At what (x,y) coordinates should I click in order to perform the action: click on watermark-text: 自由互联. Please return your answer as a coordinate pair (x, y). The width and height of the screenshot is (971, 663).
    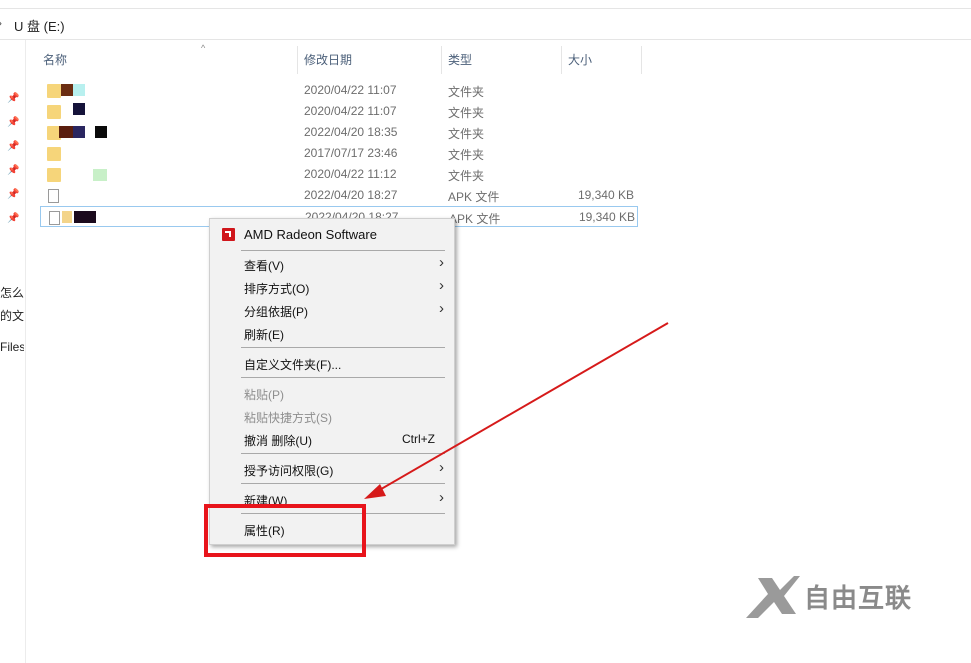
    Looking at the image, I should click on (858, 598).